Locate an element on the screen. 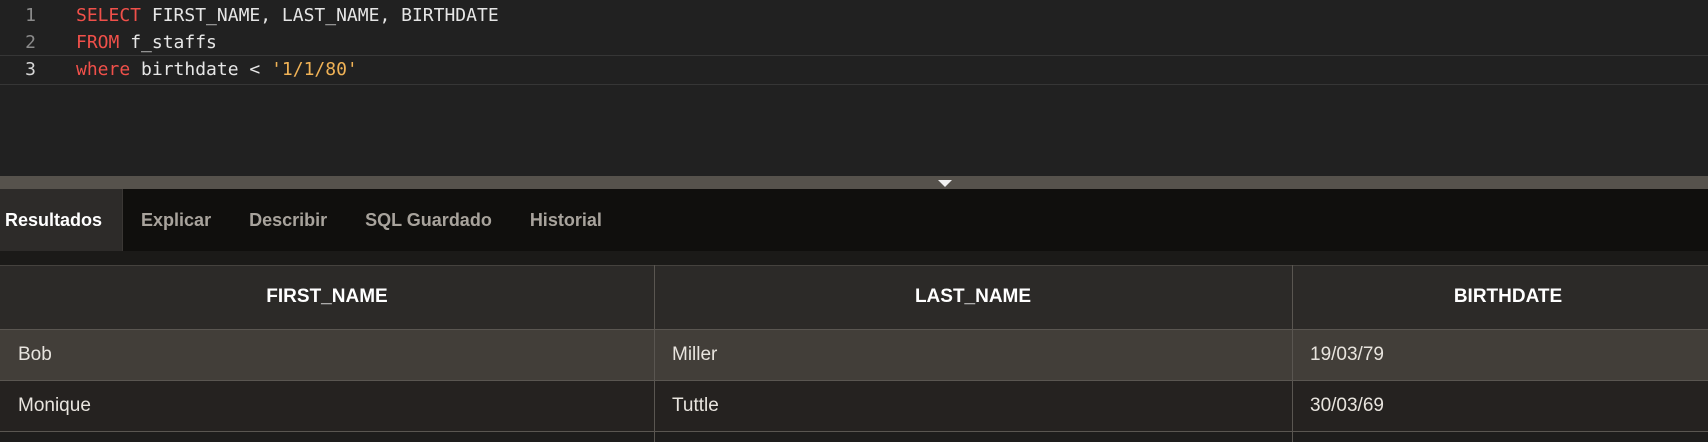 This screenshot has width=1708, height=442. tab-describir: Describir is located at coordinates (288, 220).